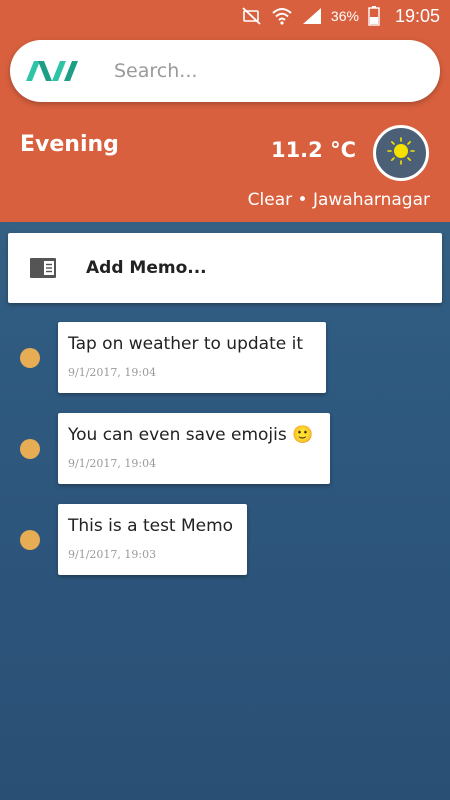 This screenshot has width=450, height=800. What do you see at coordinates (313, 150) in the screenshot?
I see `temperature: 11.2 °C` at bounding box center [313, 150].